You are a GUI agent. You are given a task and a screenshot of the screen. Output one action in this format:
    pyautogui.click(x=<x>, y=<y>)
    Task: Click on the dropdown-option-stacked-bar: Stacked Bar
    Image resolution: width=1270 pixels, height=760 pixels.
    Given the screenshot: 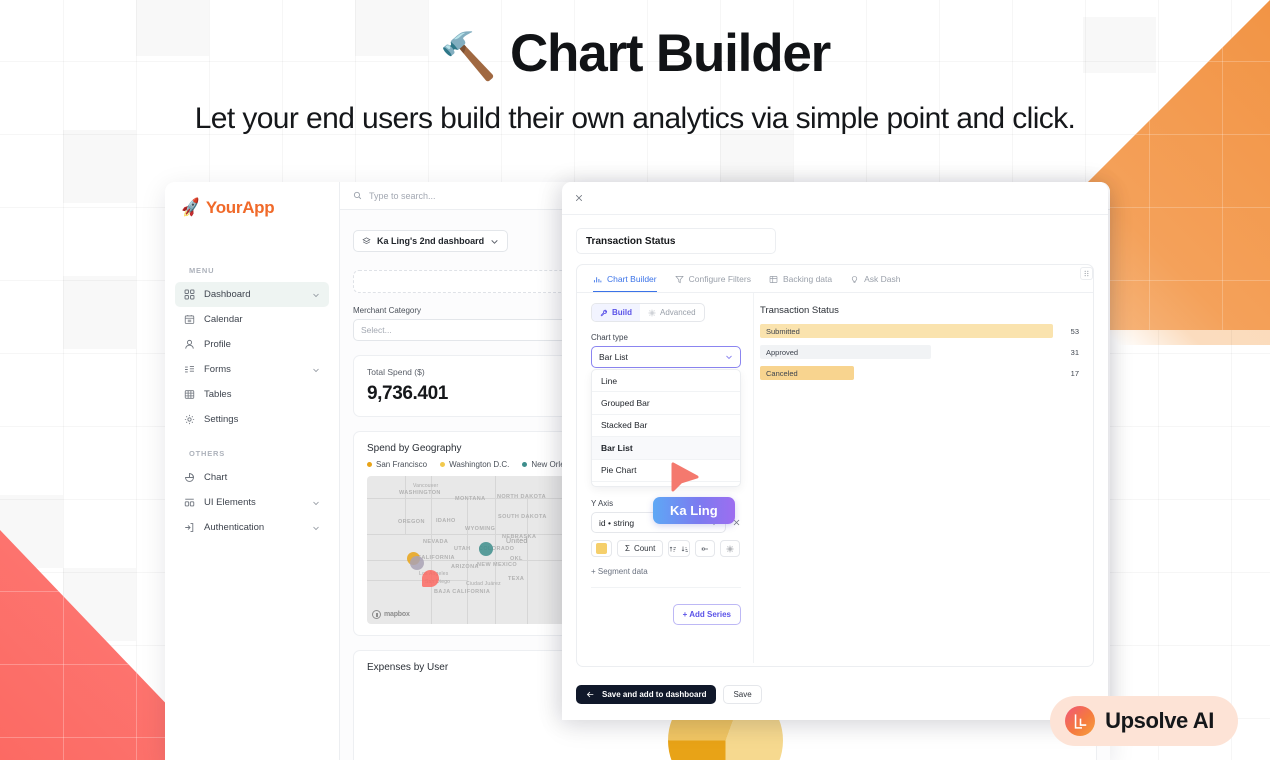 What is the action you would take?
    pyautogui.click(x=666, y=426)
    